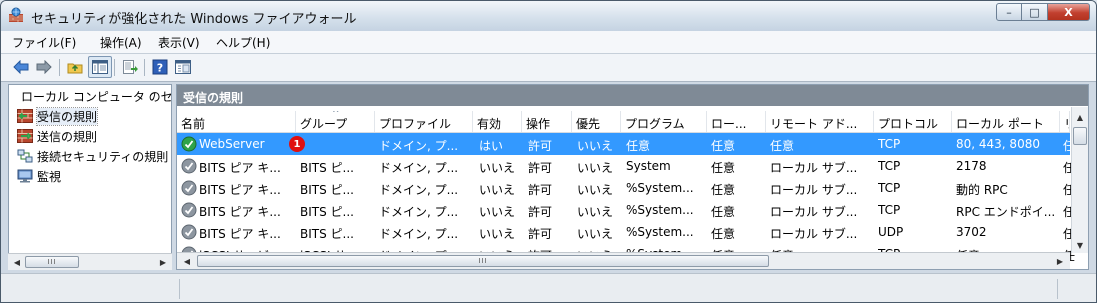 The height and width of the screenshot is (303, 1097). I want to click on rules-vertical-scrollbar: ▲ ▼, so click(1079, 180).